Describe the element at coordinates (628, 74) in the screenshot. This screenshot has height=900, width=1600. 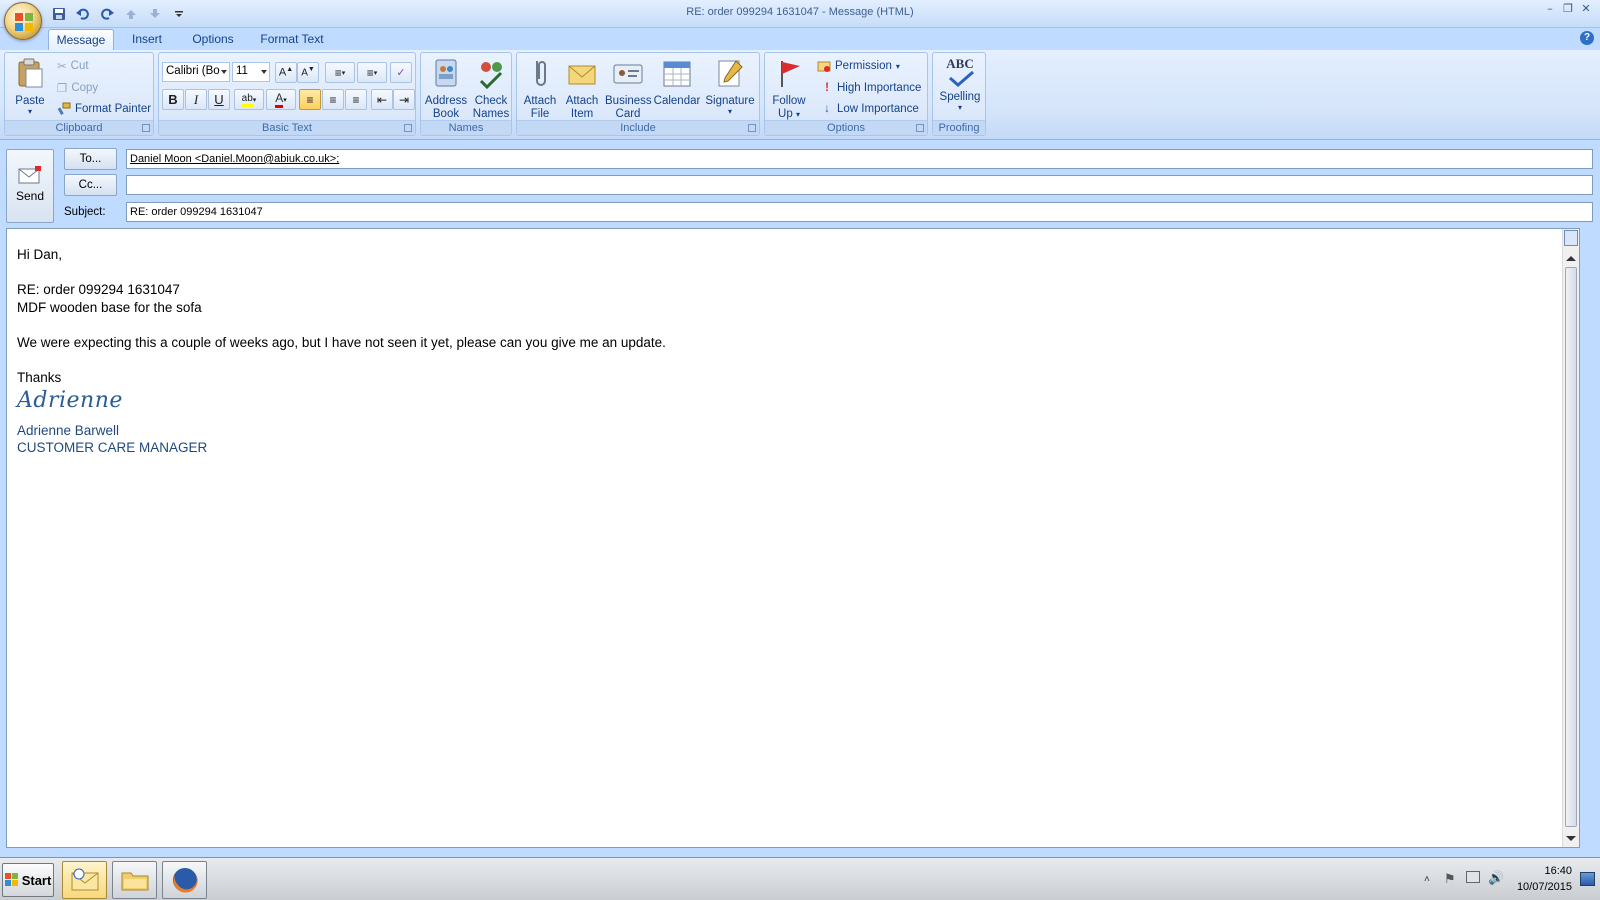
I see `business-card-icon` at that location.